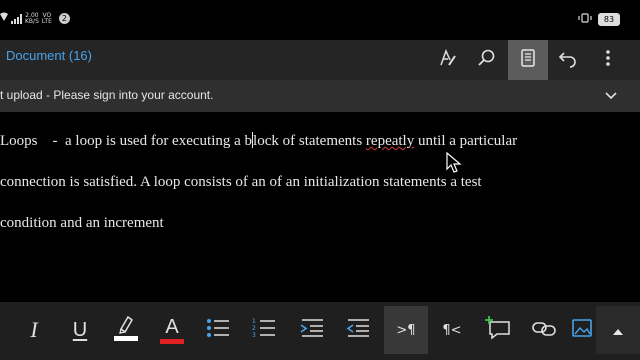 This screenshot has height=360, width=640. I want to click on carrier-label: VO LTE, so click(46, 18).